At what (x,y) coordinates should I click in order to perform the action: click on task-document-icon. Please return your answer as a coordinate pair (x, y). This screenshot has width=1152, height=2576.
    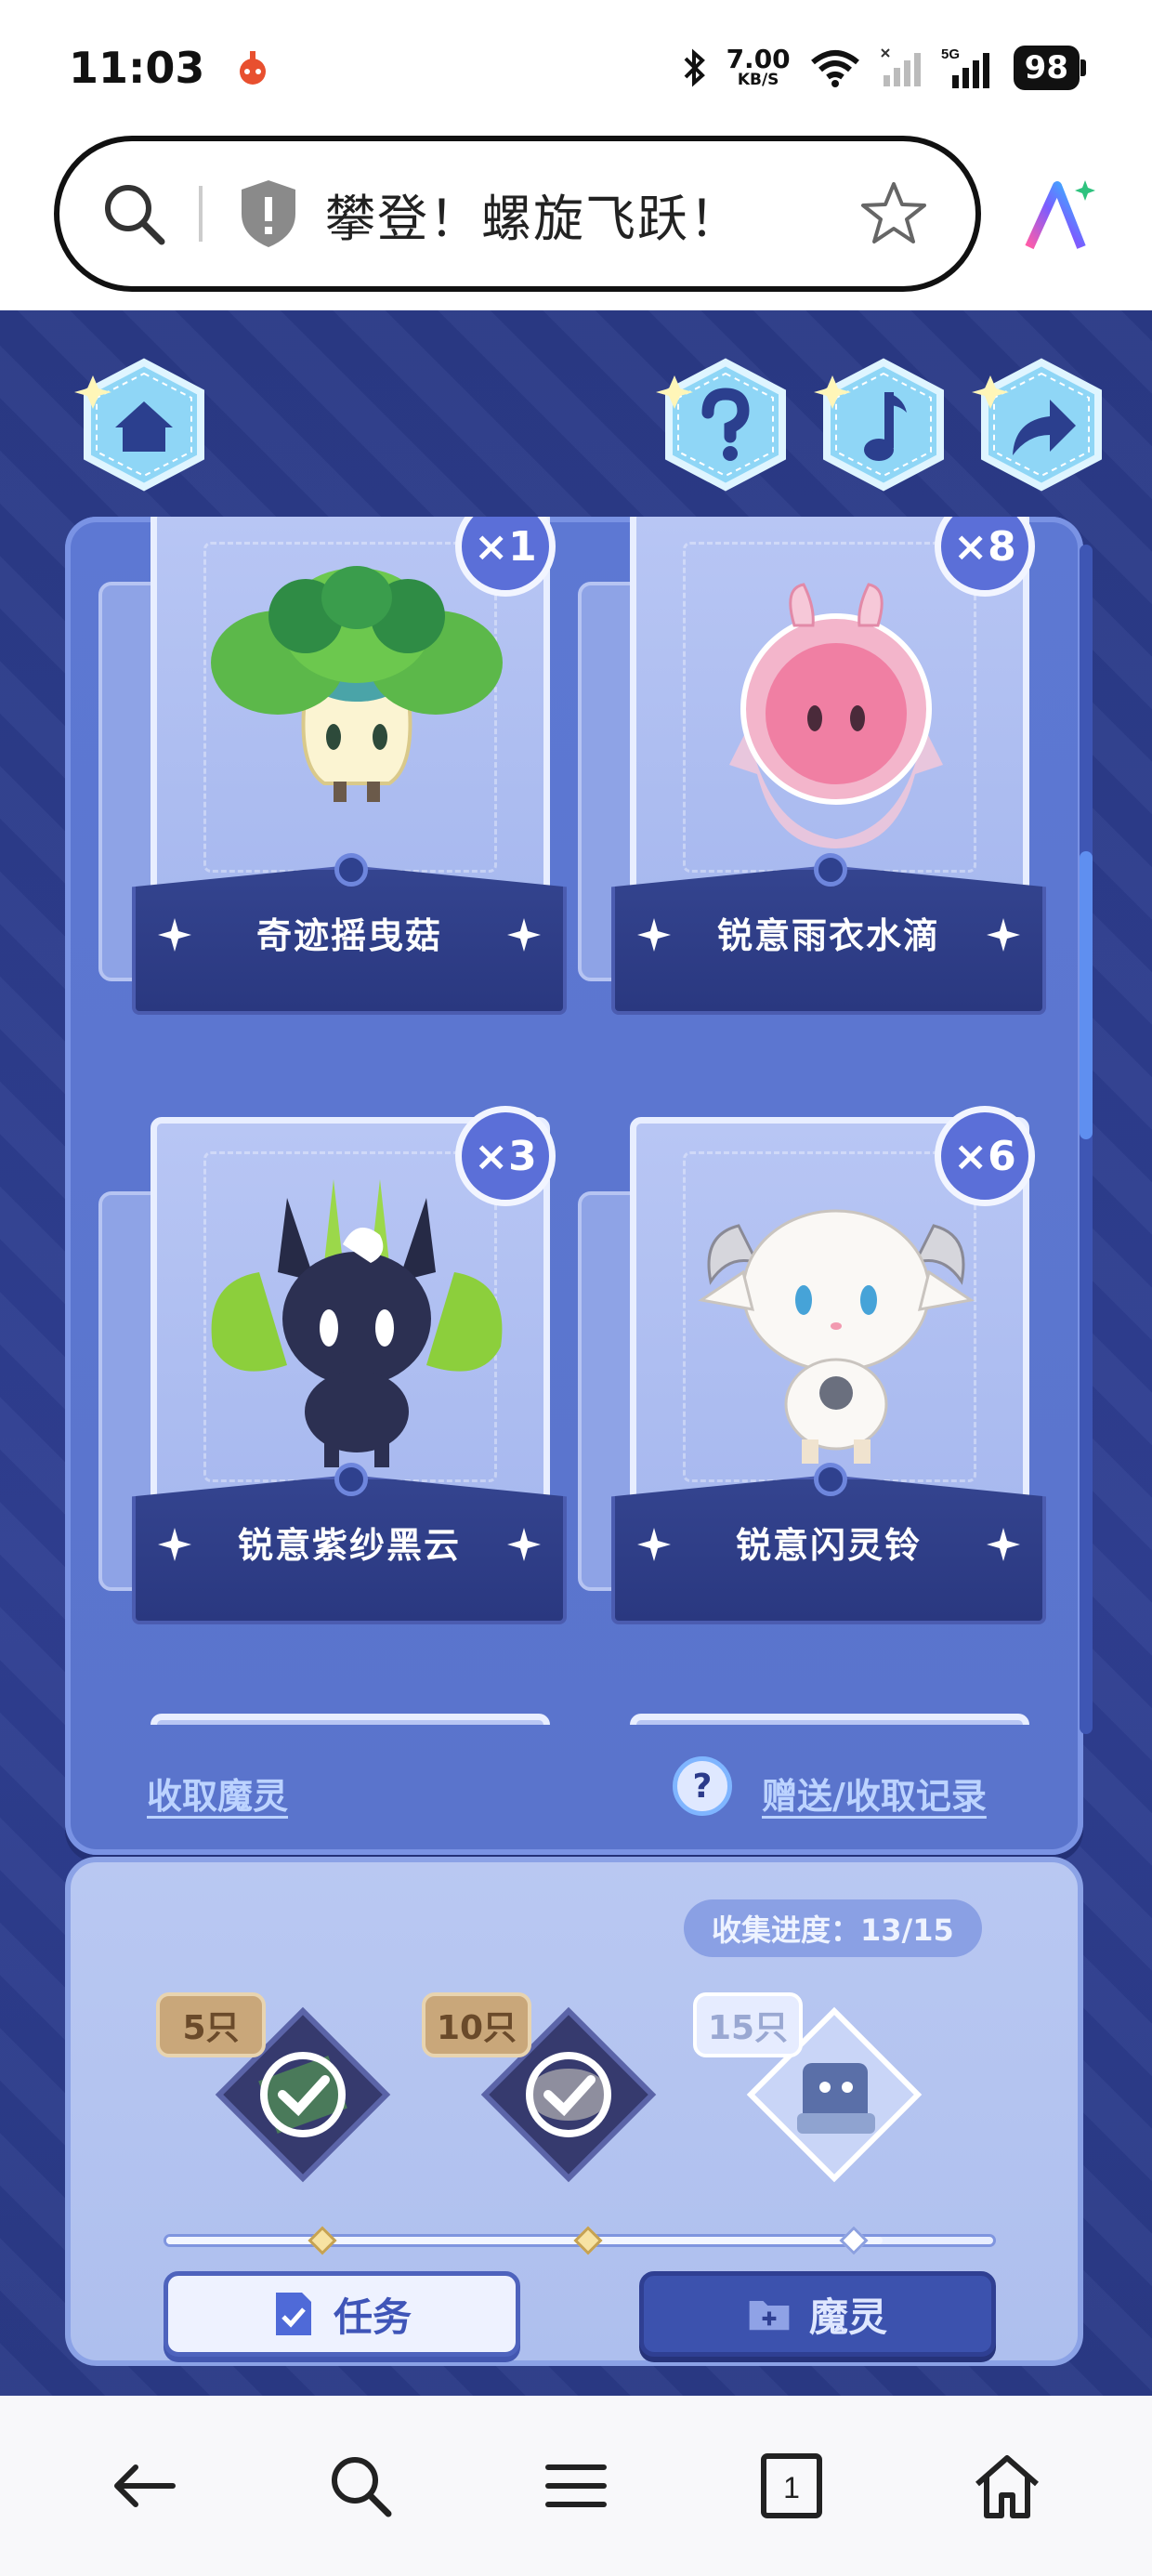
    Looking at the image, I should click on (293, 2314).